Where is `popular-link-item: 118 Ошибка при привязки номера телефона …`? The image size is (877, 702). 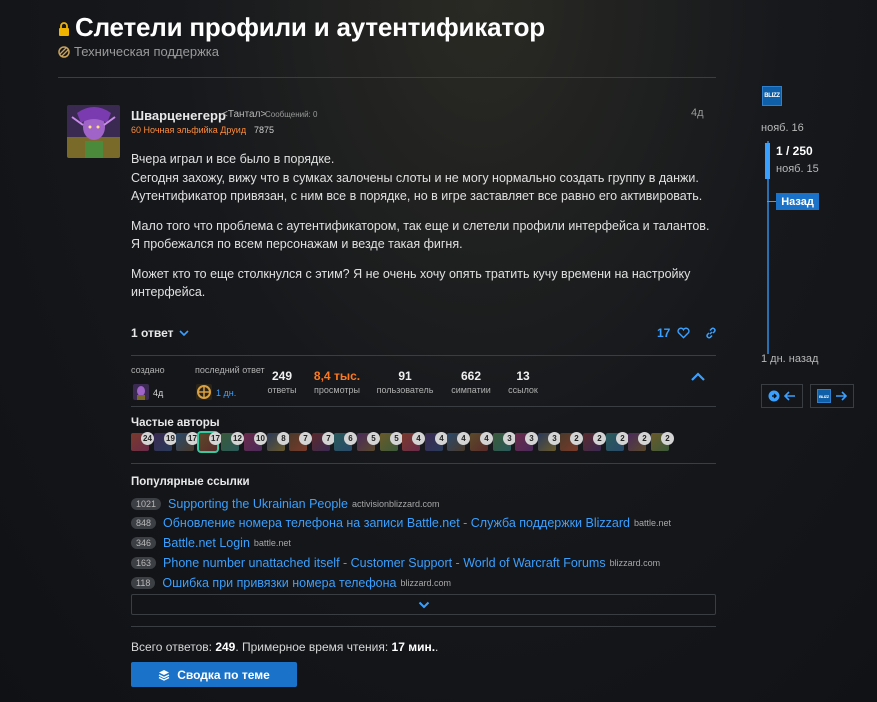 popular-link-item: 118 Ошибка при привязки номера телефона … is located at coordinates (291, 583).